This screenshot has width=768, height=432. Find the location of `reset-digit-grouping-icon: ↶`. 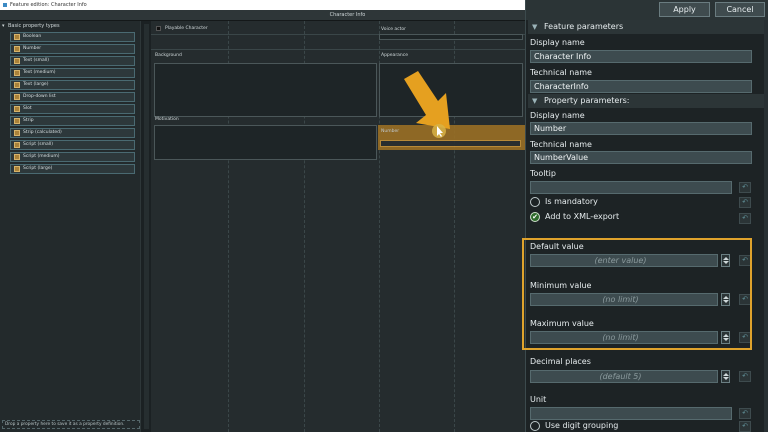

reset-digit-grouping-icon: ↶ is located at coordinates (745, 426).